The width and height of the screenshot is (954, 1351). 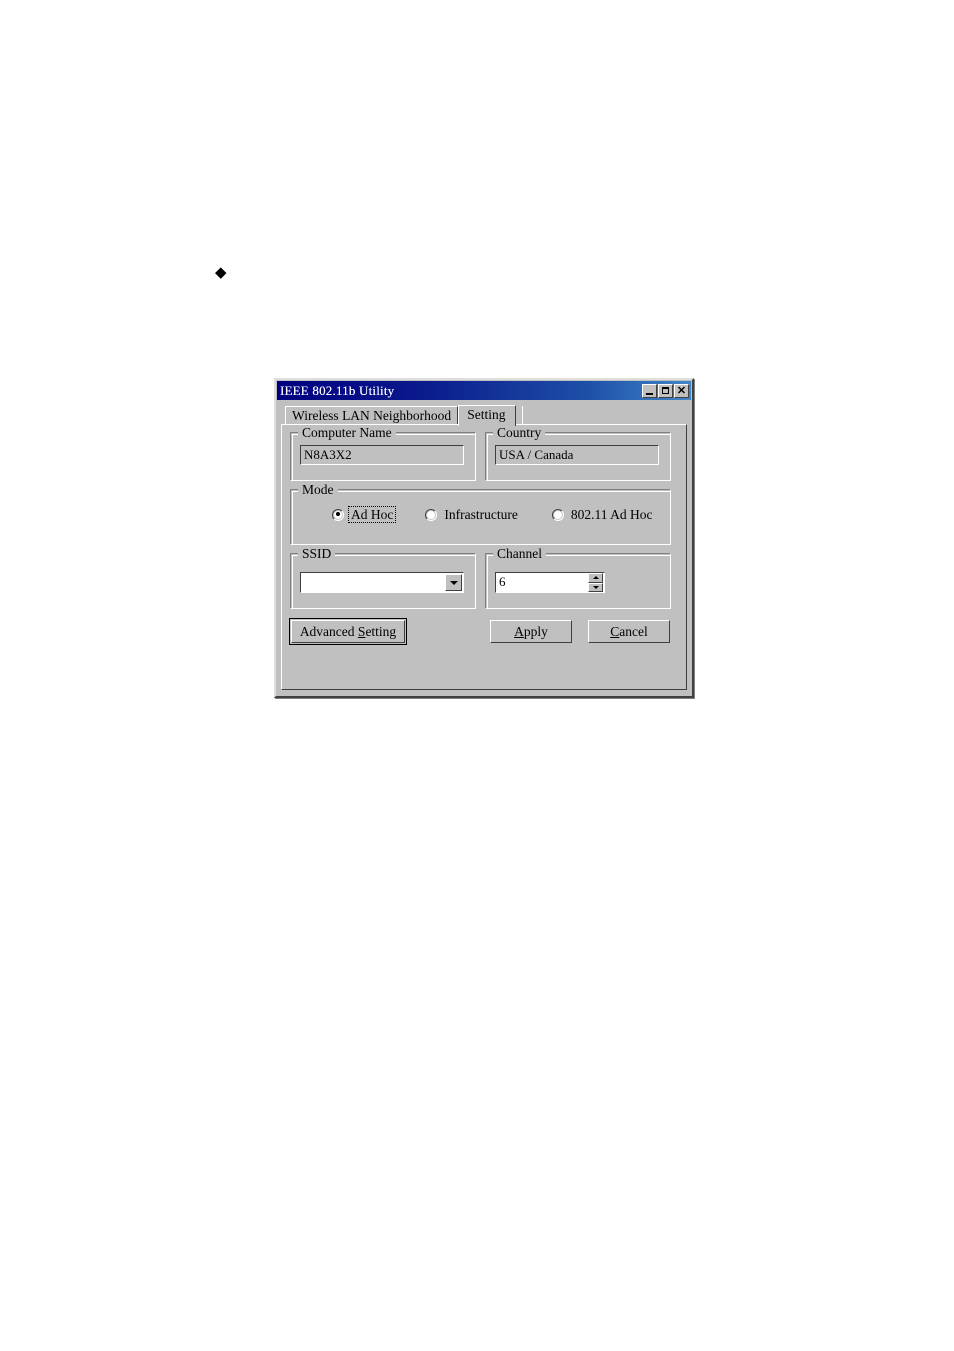 I want to click on window-controls: ✕, so click(x=665, y=390).